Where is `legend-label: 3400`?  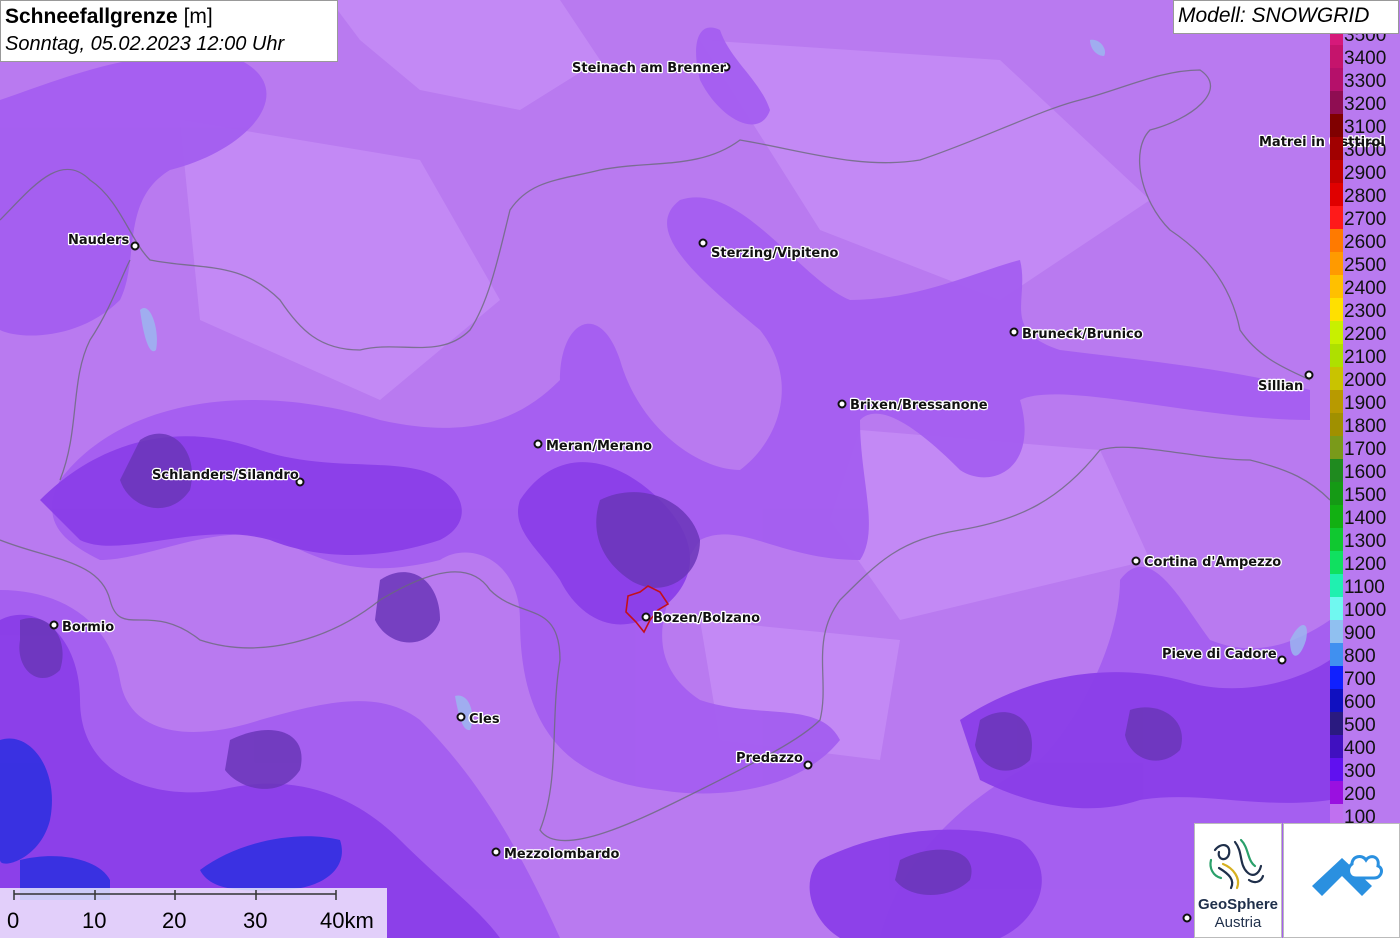 legend-label: 3400 is located at coordinates (1365, 58).